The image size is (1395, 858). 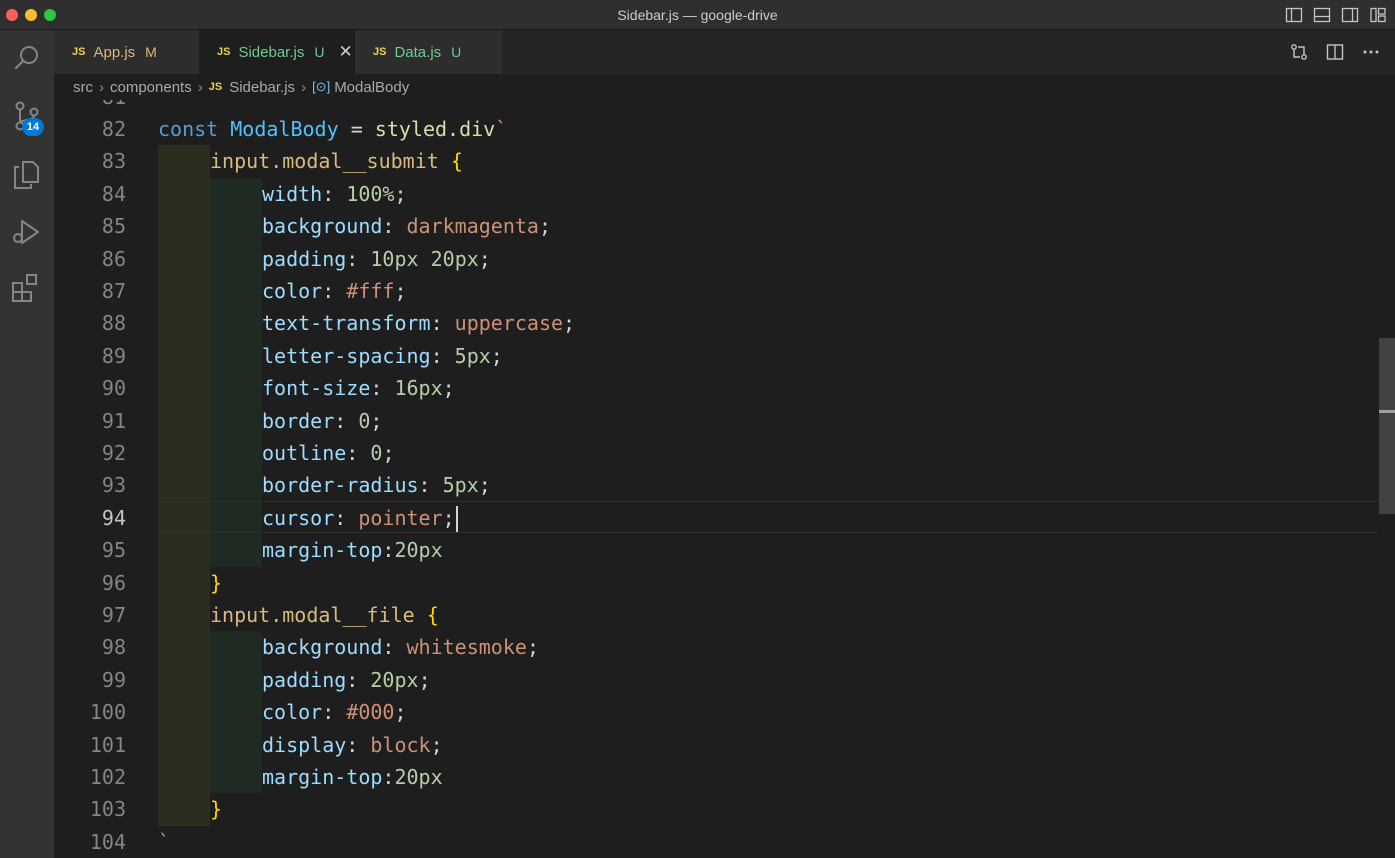 I want to click on line-number: 98, so click(x=113, y=647).